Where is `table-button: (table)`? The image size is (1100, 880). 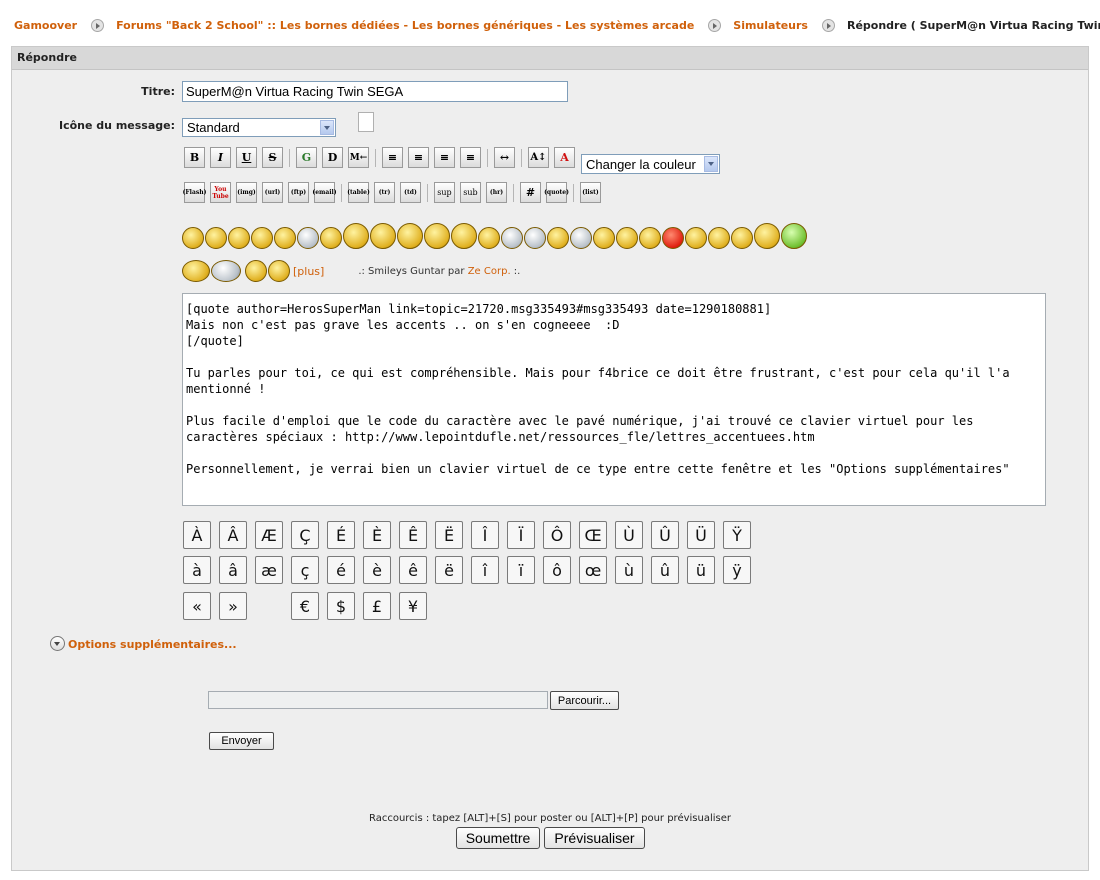
table-button: (table) is located at coordinates (358, 192).